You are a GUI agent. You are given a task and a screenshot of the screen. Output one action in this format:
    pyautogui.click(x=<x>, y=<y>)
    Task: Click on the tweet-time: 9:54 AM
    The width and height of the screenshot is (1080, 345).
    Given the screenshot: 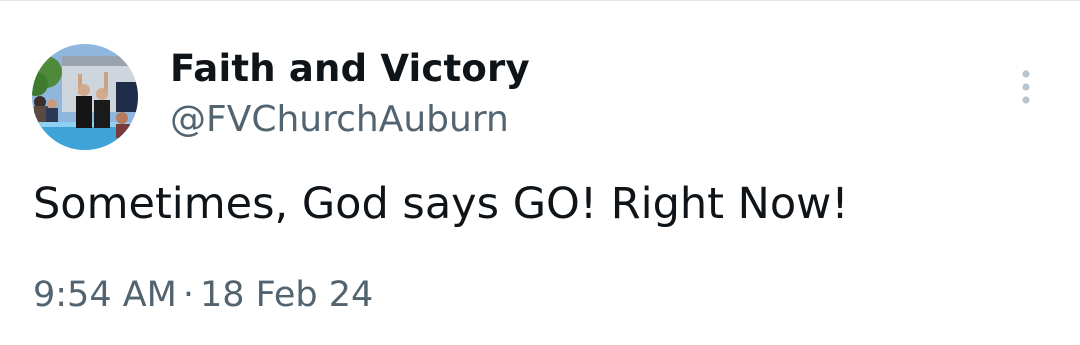 What is the action you would take?
    pyautogui.click(x=105, y=295)
    